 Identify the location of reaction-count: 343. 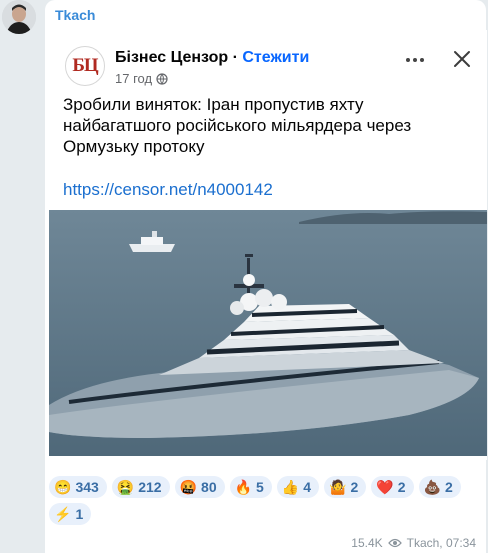
(87, 487).